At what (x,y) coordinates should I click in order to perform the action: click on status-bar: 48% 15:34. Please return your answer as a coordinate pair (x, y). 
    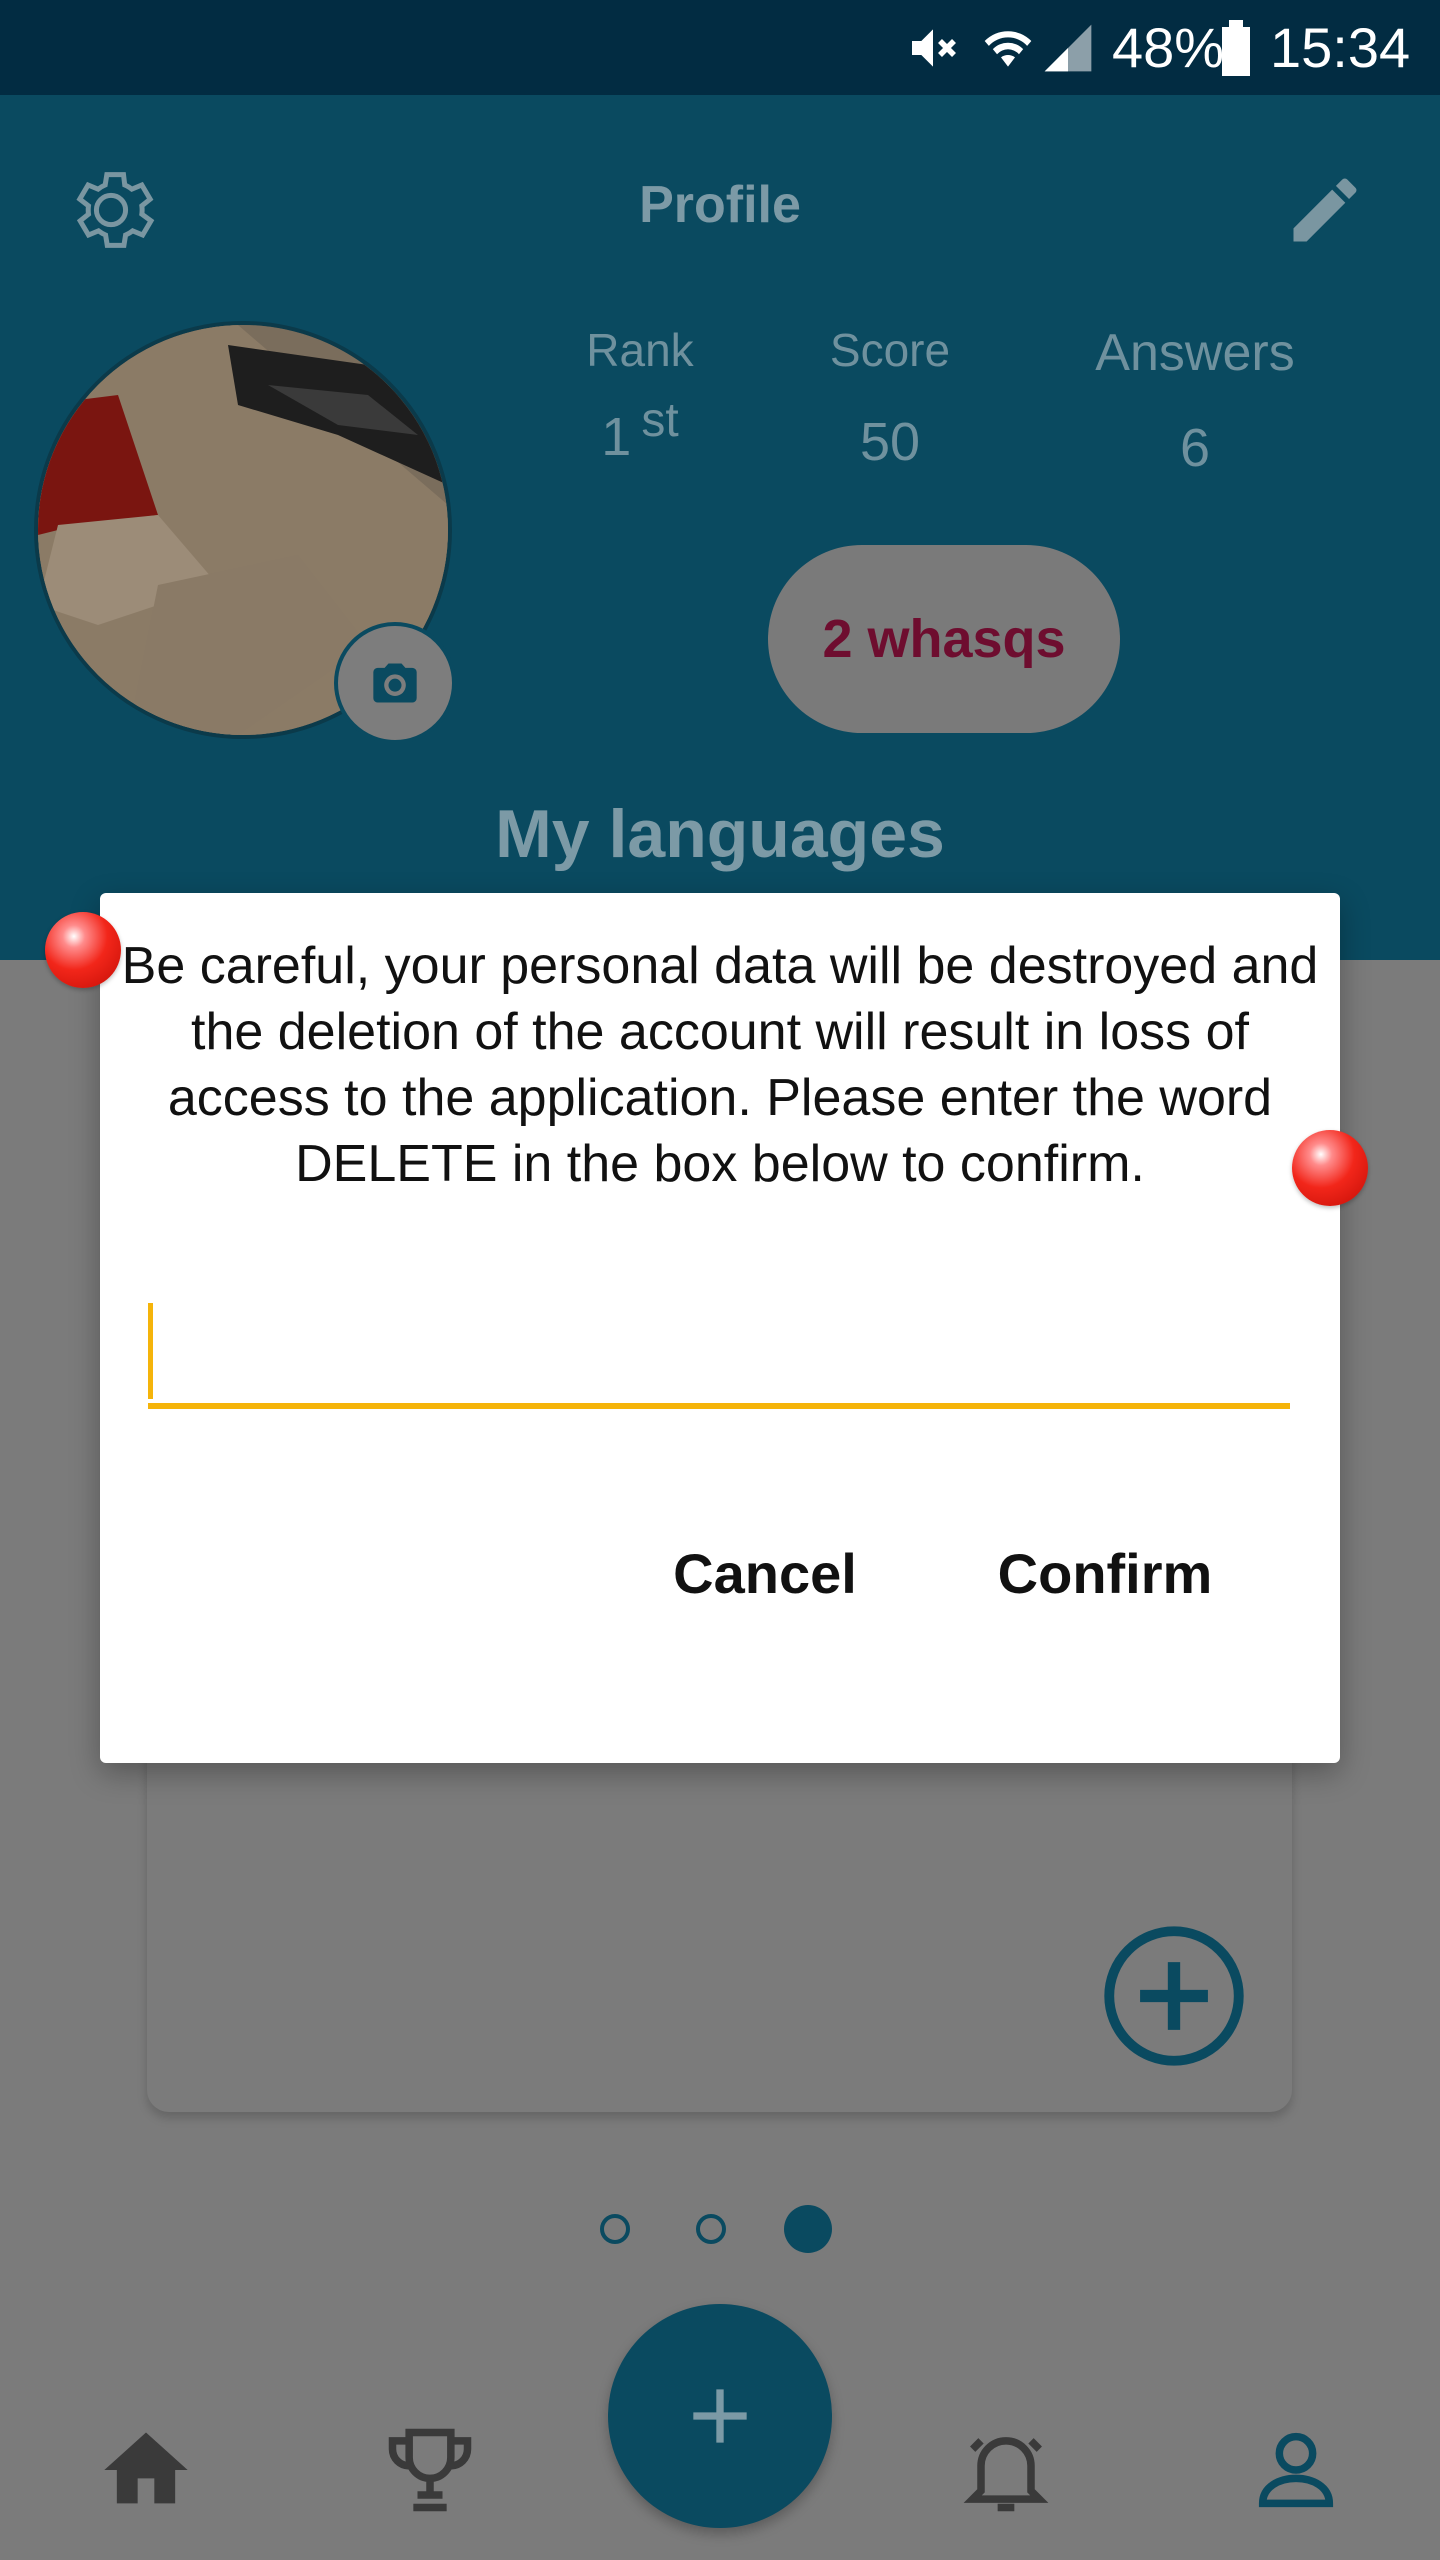
    Looking at the image, I should click on (720, 47).